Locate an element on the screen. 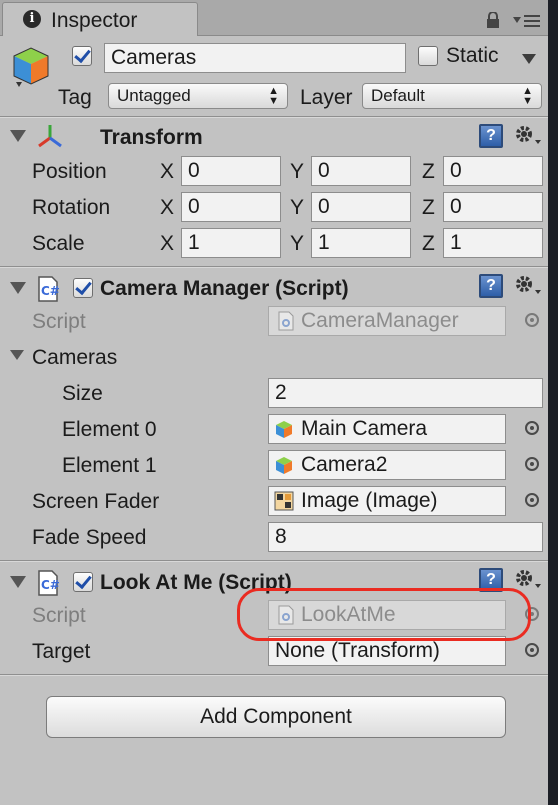 The image size is (558, 805). image-component-icon is located at coordinates (284, 501).